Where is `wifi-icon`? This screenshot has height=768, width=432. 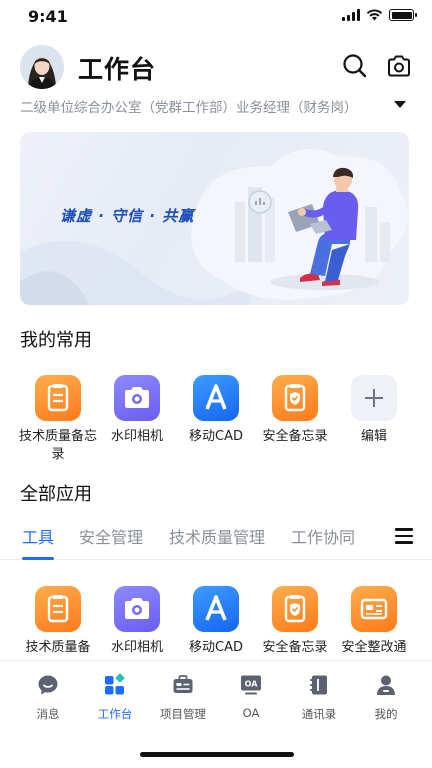 wifi-icon is located at coordinates (374, 15).